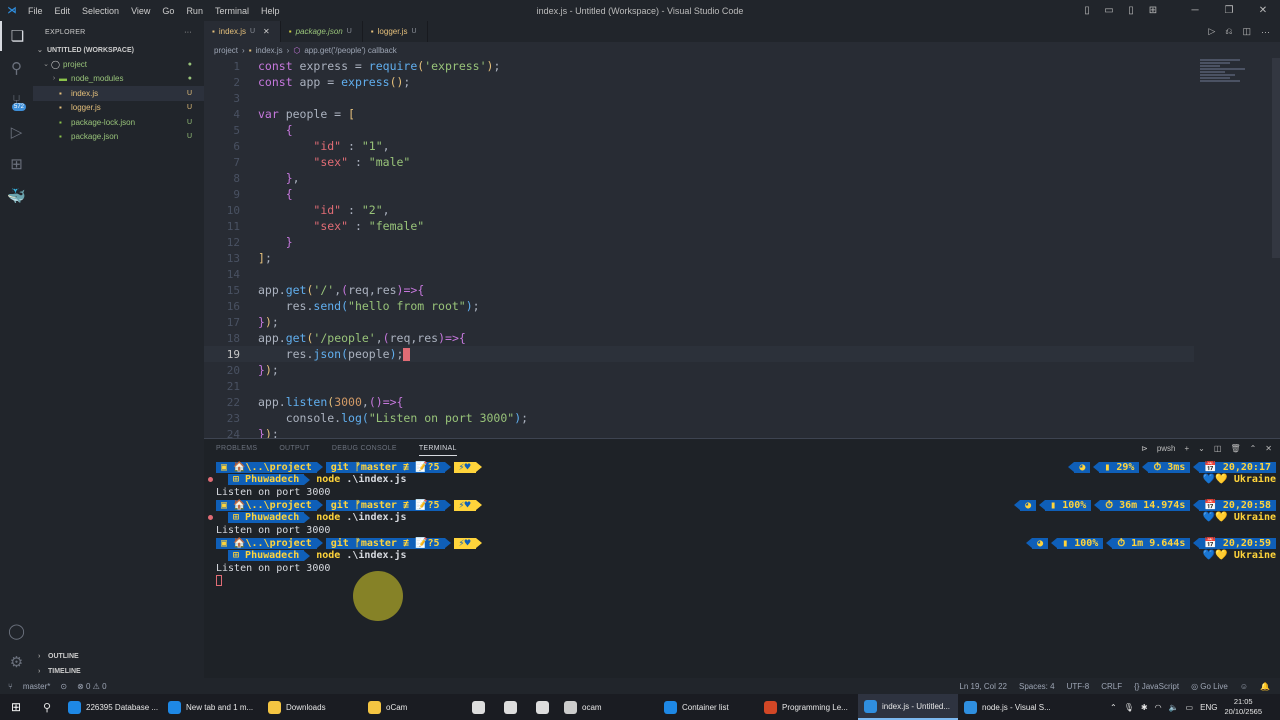 This screenshot has width=1280, height=720. Describe the element at coordinates (118, 137) in the screenshot. I see `tree-item-package-json: ▪ package.json U` at that location.